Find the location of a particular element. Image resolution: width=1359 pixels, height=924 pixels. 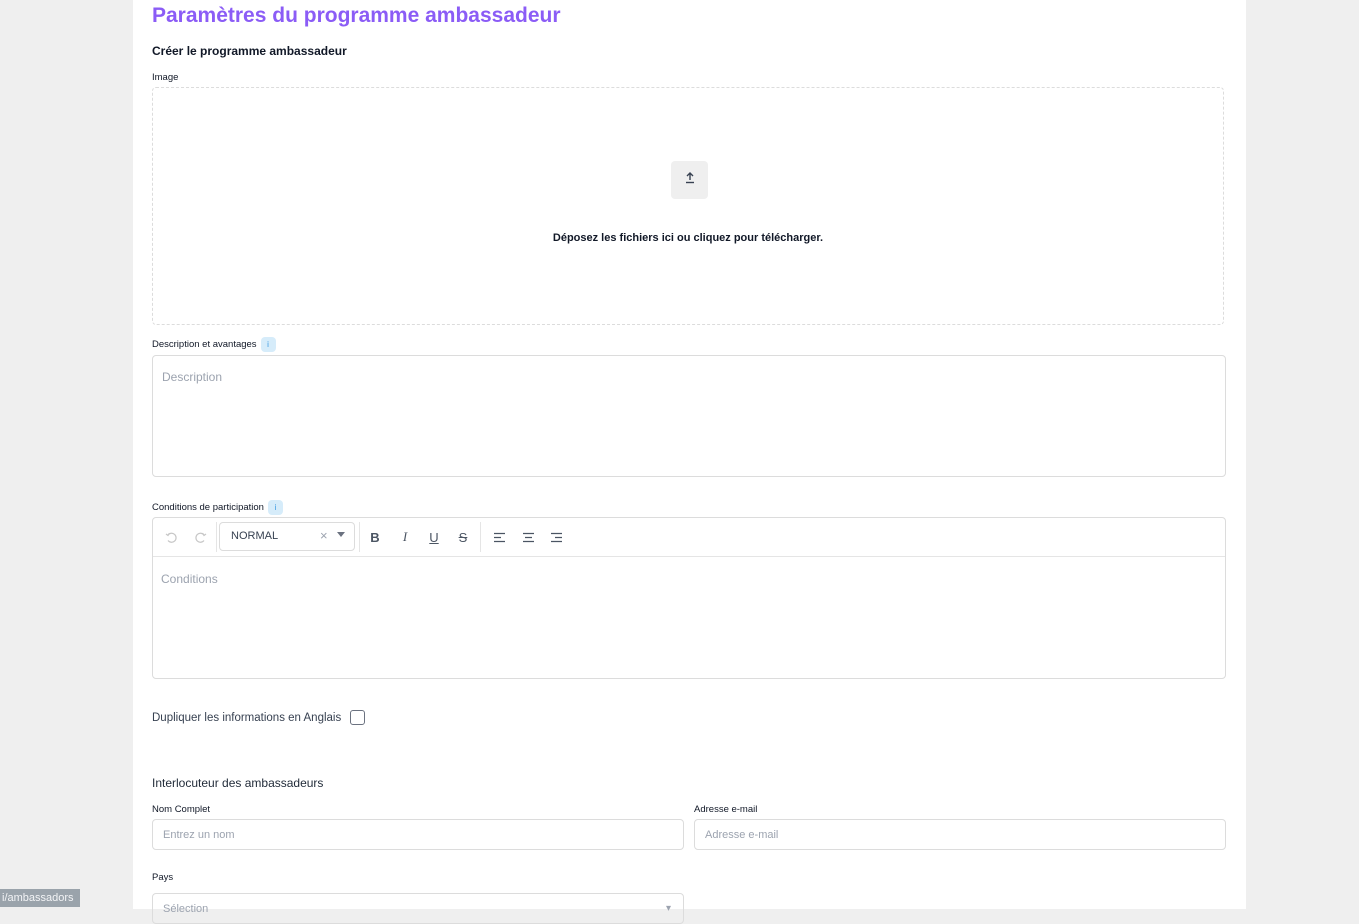

full-name-input is located at coordinates (418, 834).